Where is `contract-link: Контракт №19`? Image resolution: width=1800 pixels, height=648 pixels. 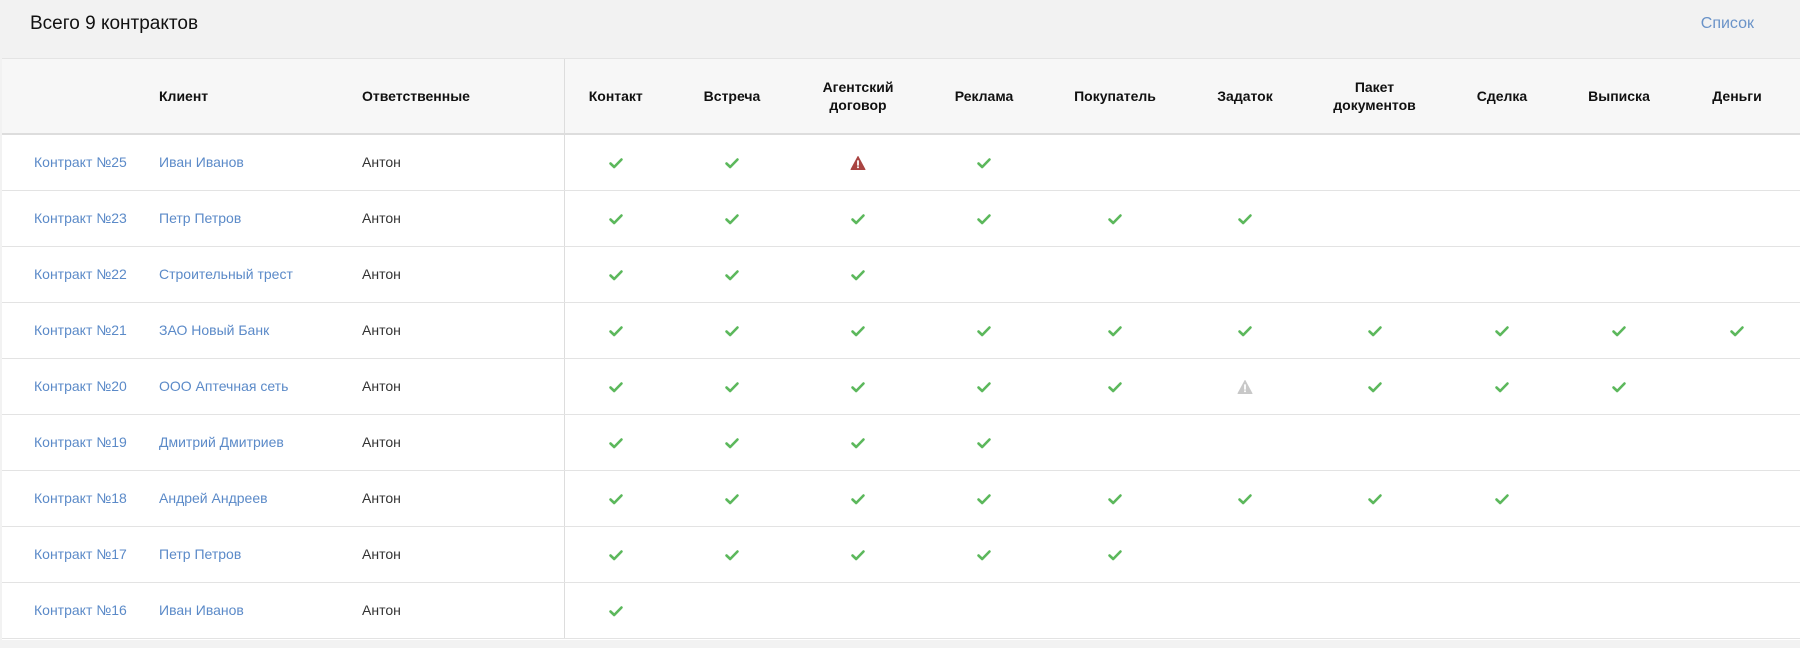 contract-link: Контракт №19 is located at coordinates (80, 442).